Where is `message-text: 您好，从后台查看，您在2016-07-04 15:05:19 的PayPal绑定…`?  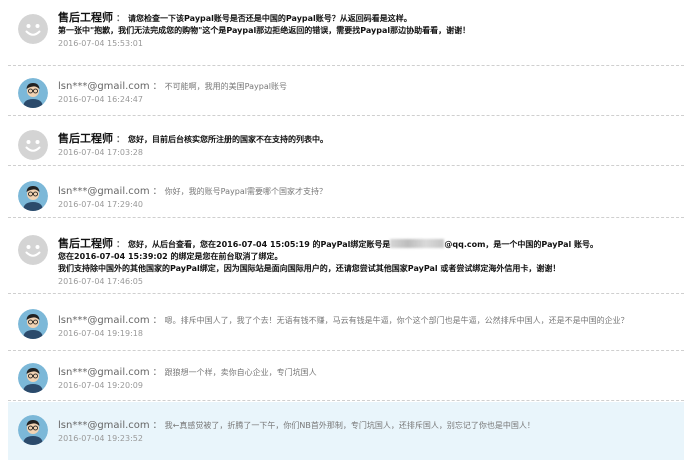
message-text: 您好，从后台查看，您在2016-07-04 15:05:19 的PayPal绑定… is located at coordinates (259, 244).